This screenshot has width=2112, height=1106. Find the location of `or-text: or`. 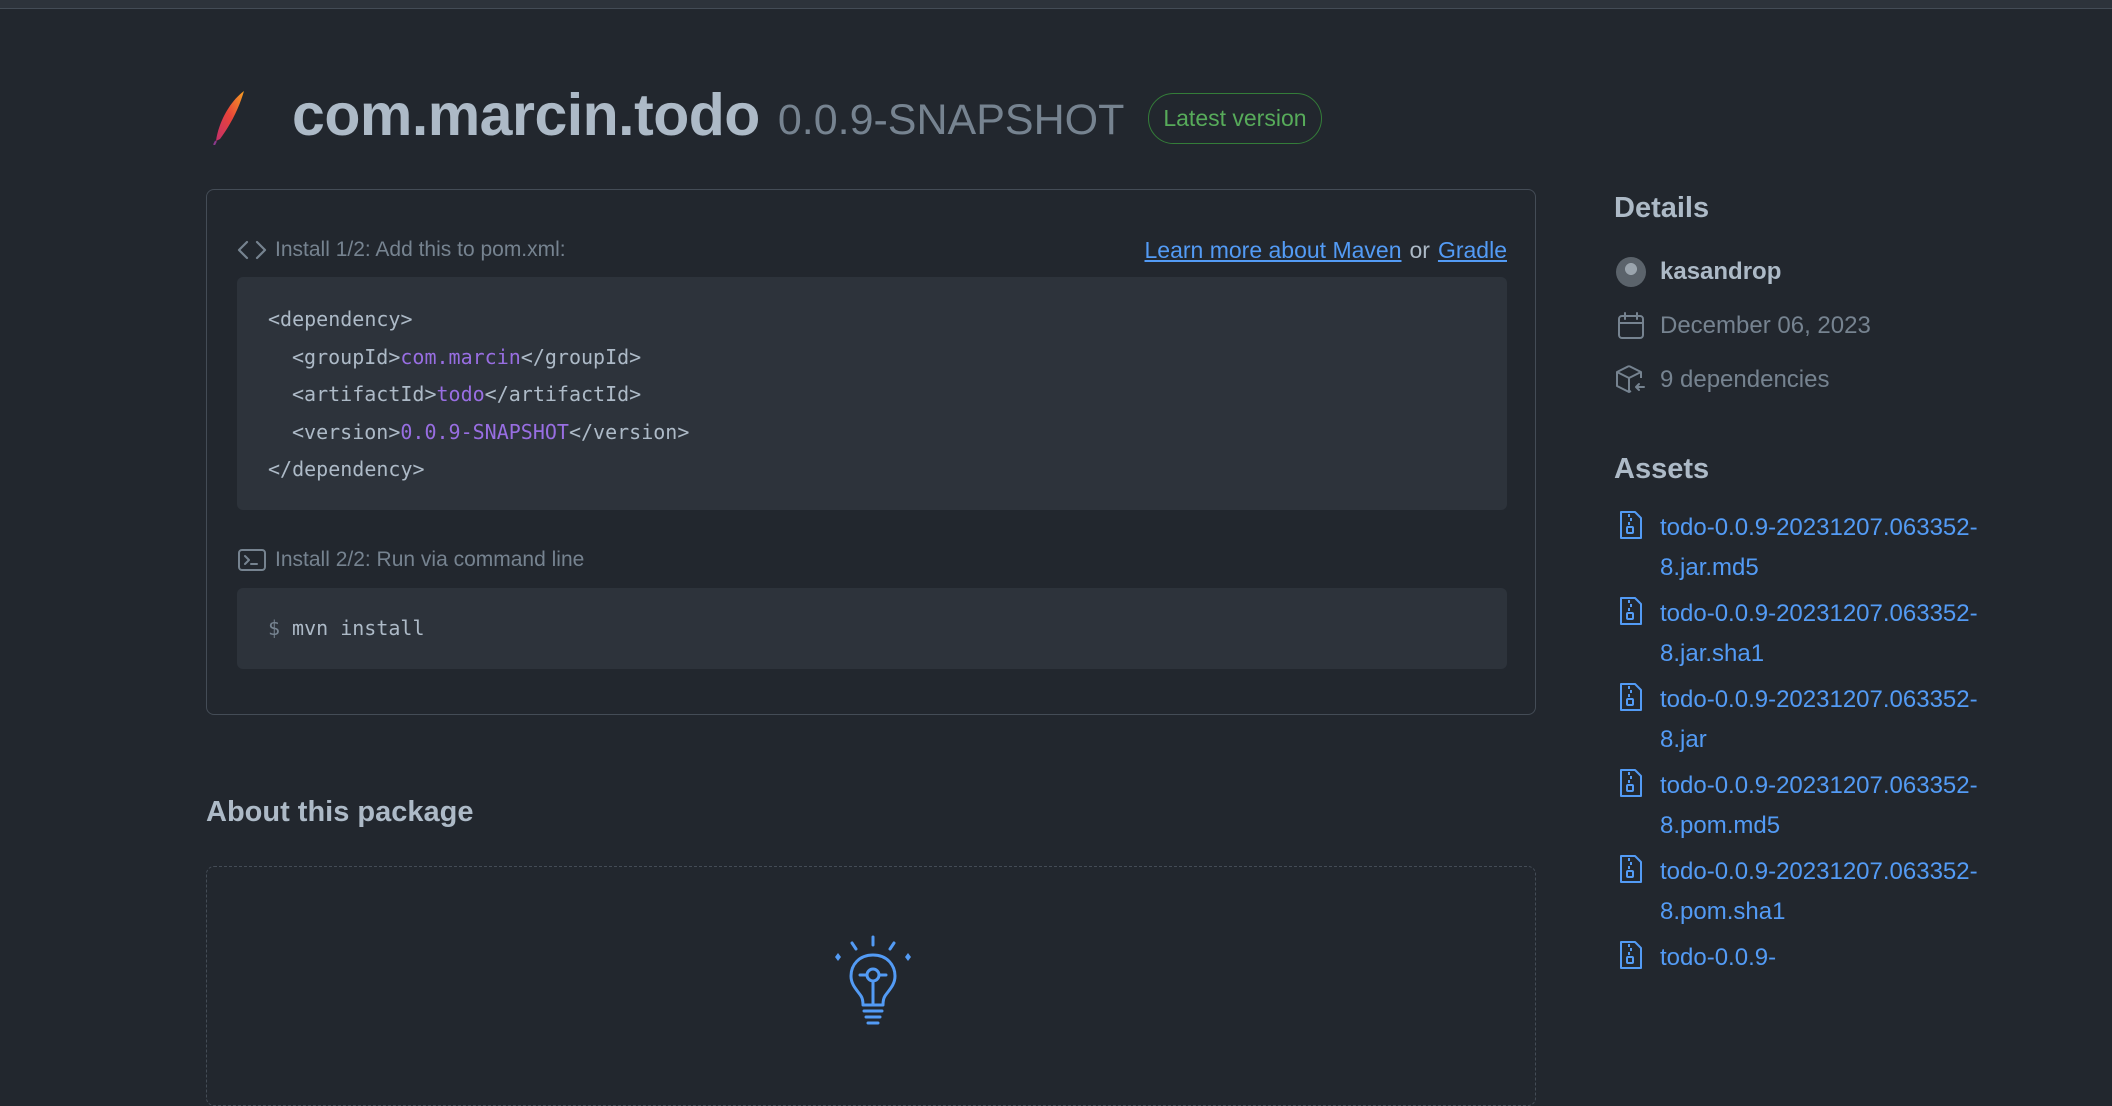

or-text: or is located at coordinates (1419, 249).